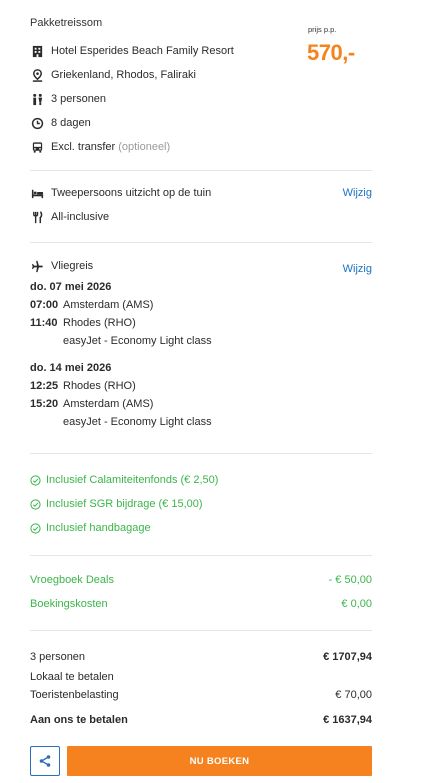  Describe the element at coordinates (353, 695) in the screenshot. I see `tourist-tax-value: € 70,00` at that location.